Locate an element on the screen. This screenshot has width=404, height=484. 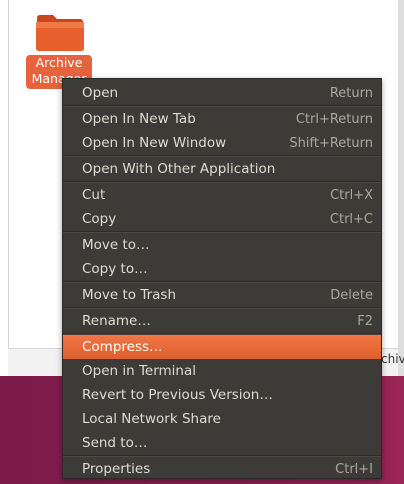
menu-item-shortcut: Ctrl+I is located at coordinates (354, 469).